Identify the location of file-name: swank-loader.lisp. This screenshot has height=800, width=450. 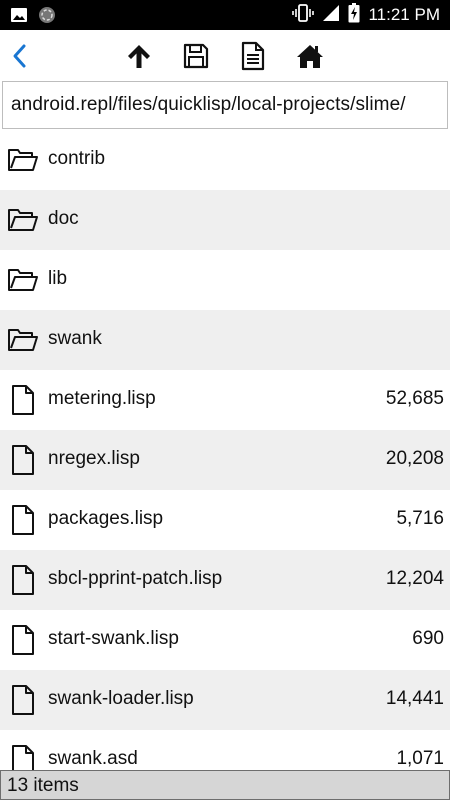
(121, 698).